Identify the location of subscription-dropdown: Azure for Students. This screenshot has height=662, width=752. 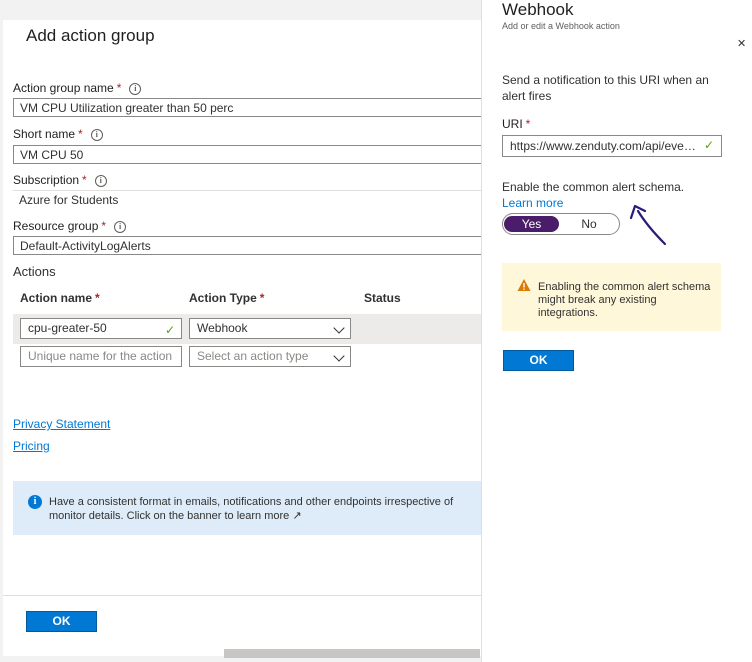
(247, 199).